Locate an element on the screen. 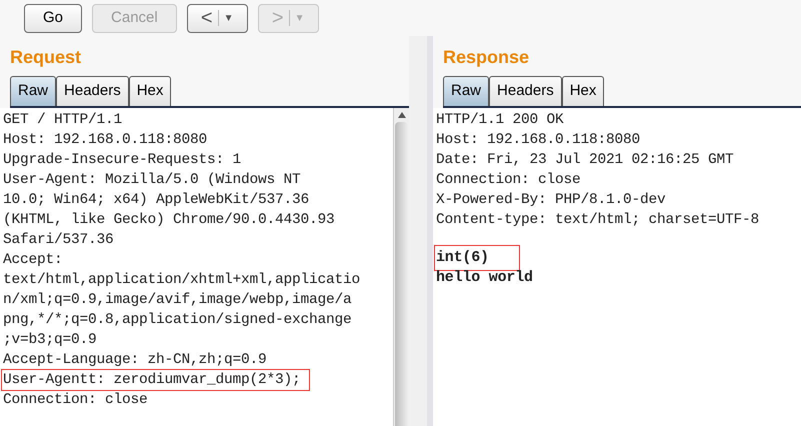 This screenshot has width=801, height=426. message-line: Upgrade-Insecure-Requests: 1 is located at coordinates (122, 160).